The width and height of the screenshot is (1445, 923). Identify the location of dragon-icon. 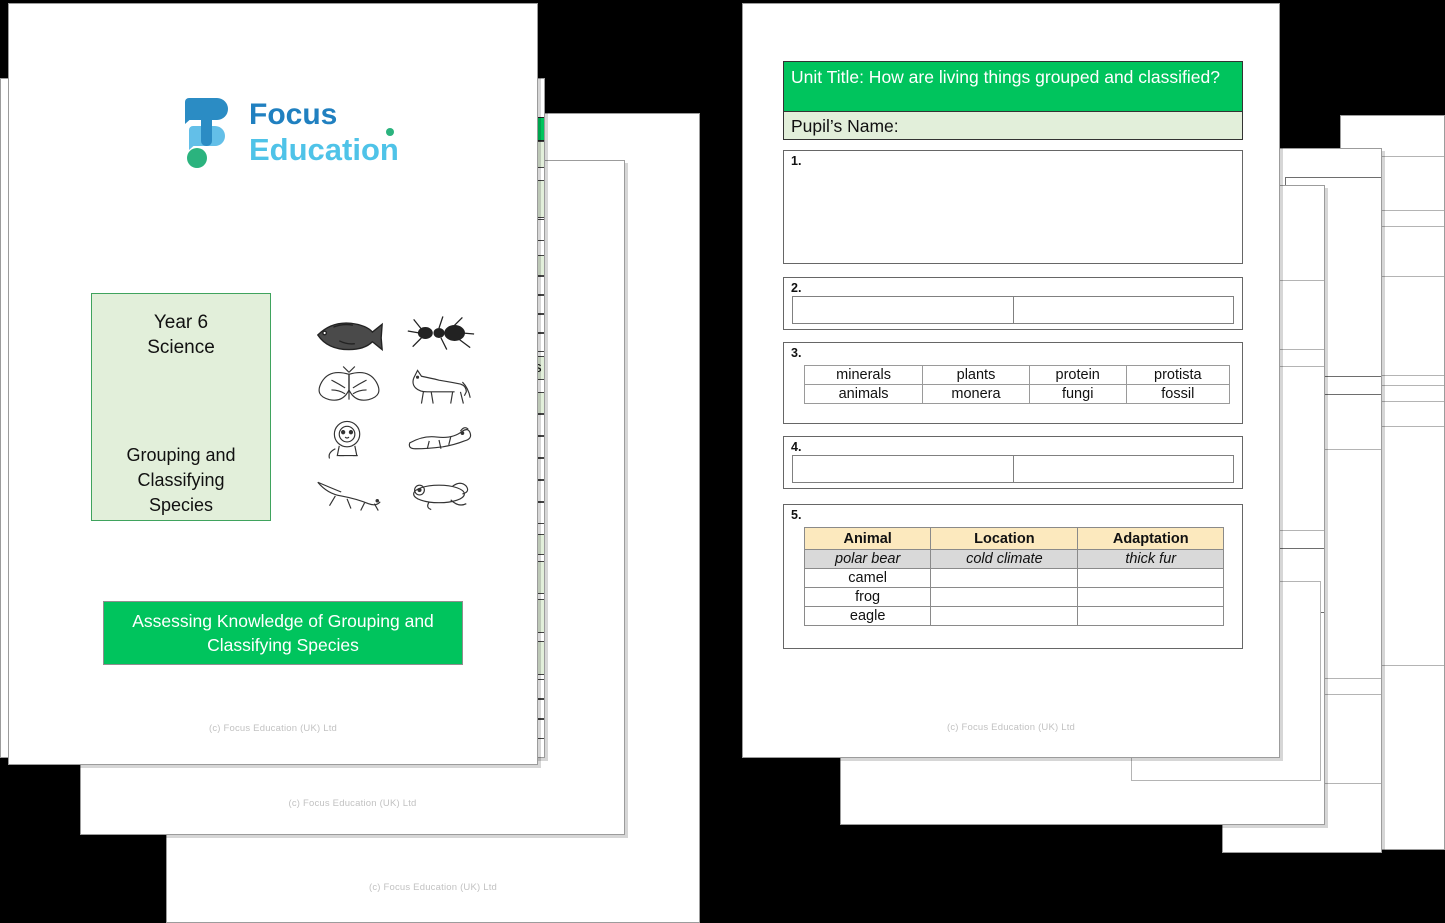
(439, 438).